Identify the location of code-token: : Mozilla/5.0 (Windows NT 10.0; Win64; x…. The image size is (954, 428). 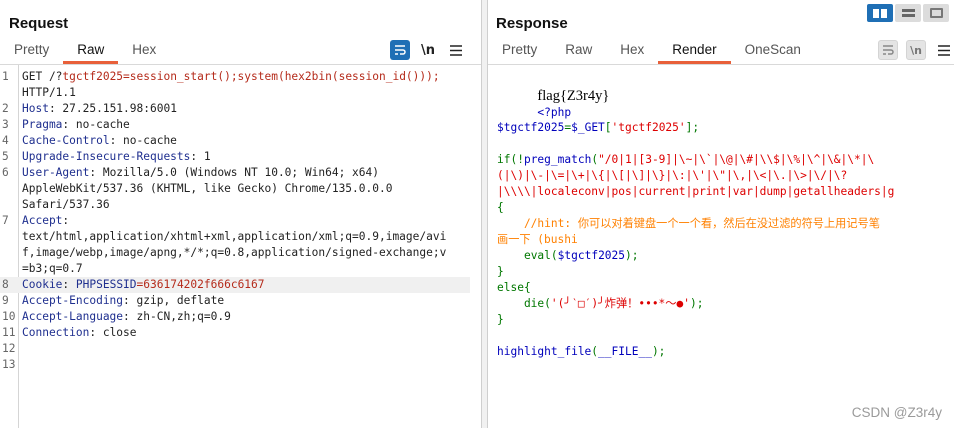
(234, 172).